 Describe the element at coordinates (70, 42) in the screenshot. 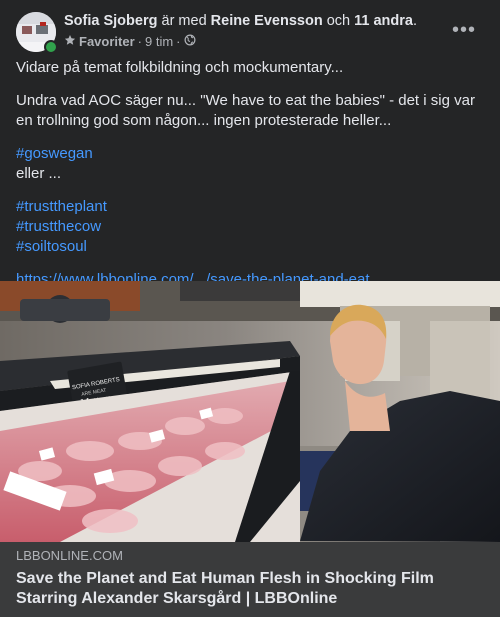

I see `star-icon` at that location.